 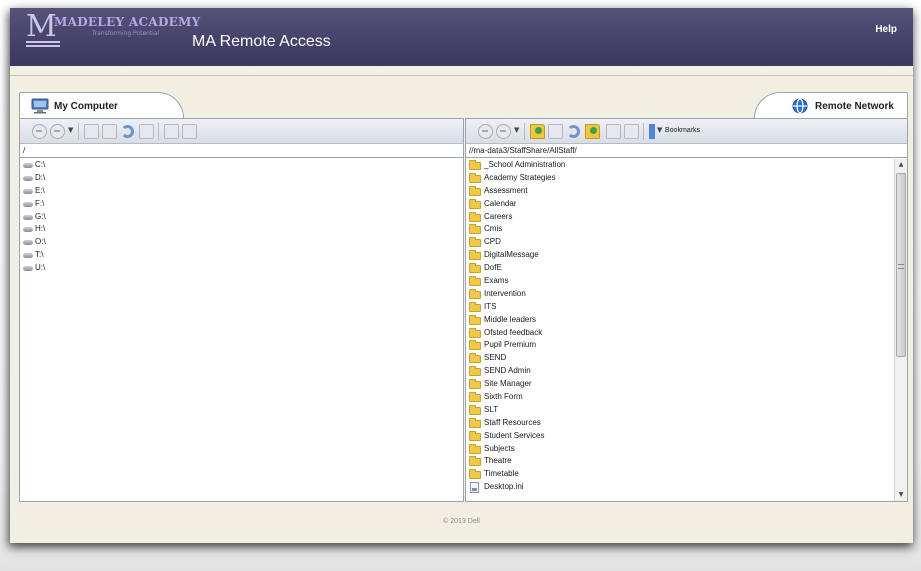 What do you see at coordinates (680, 333) in the screenshot?
I see `folder-item: Ofsted feedback` at bounding box center [680, 333].